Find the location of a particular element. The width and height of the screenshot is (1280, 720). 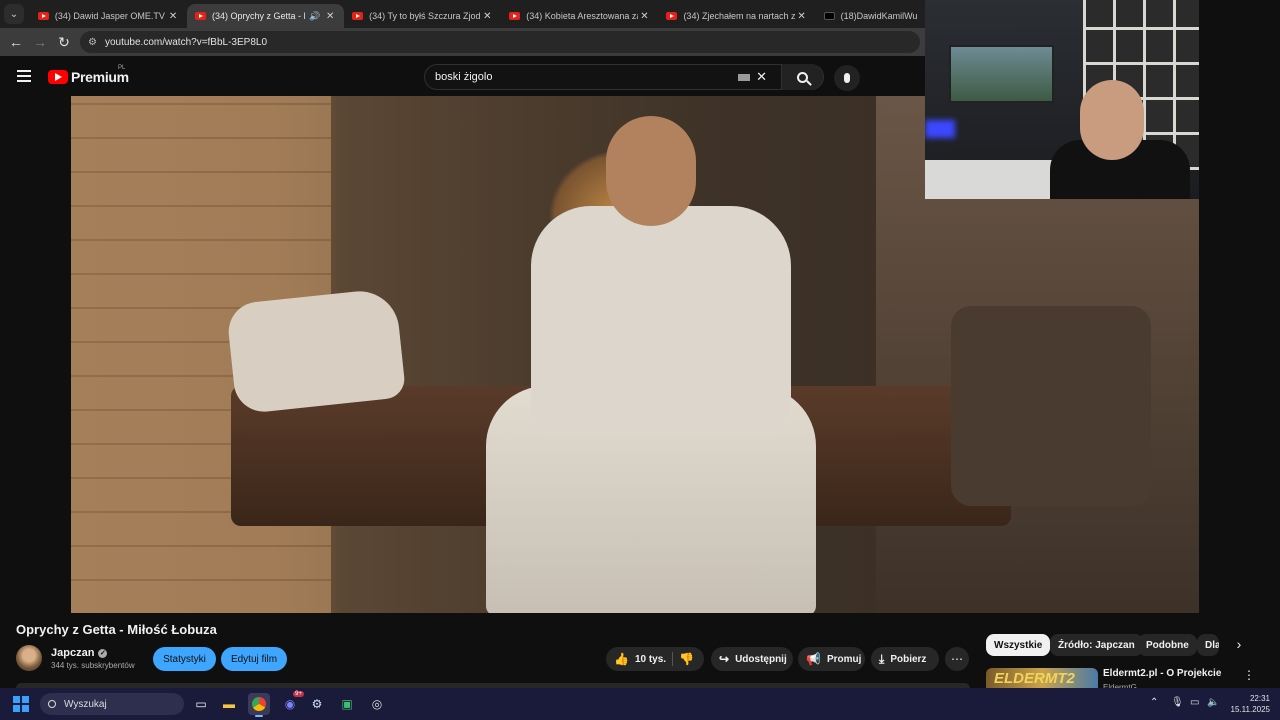

hamburger-menu-icon is located at coordinates (24, 77).